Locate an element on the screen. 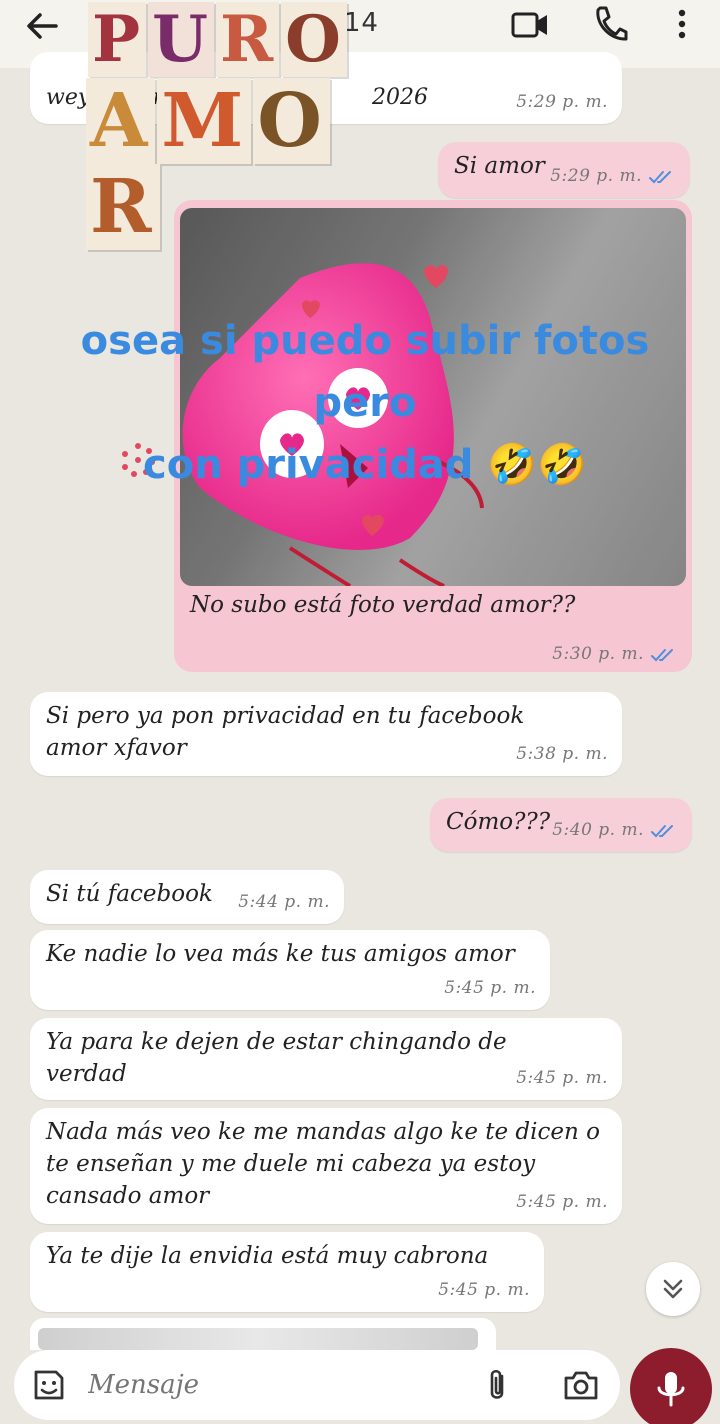 The image size is (720, 1424). image-caption: No subo está foto verdad amor?? is located at coordinates (383, 605).